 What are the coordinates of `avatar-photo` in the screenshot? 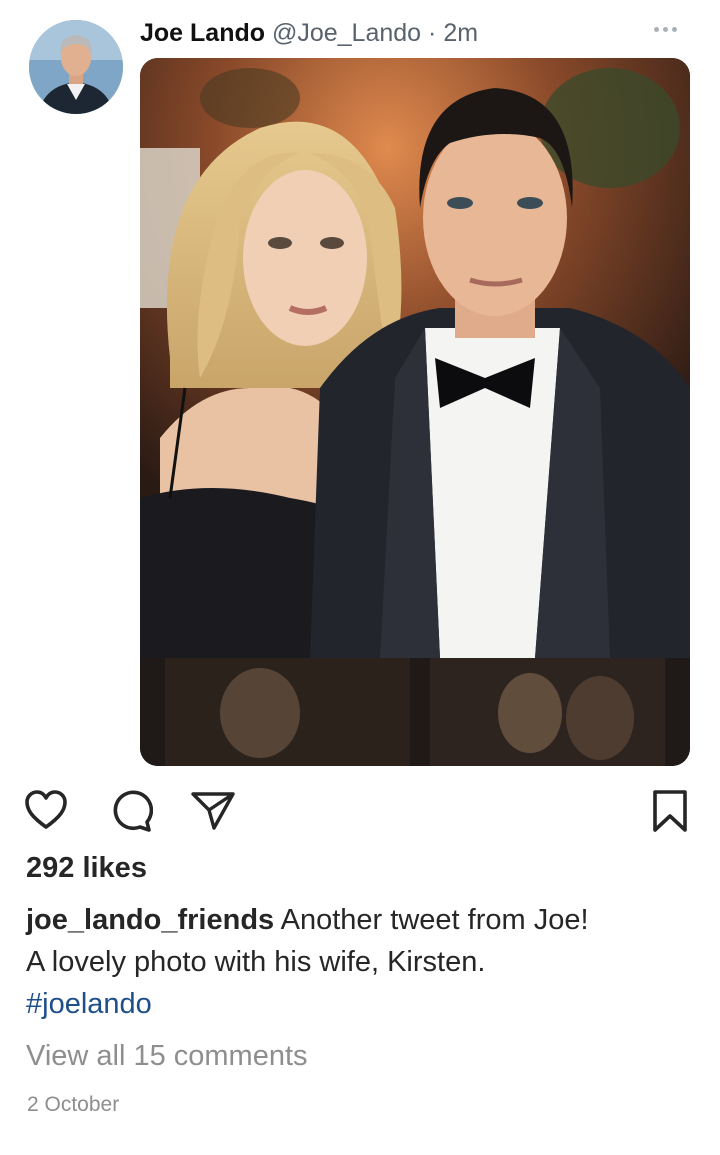 It's located at (76, 67).